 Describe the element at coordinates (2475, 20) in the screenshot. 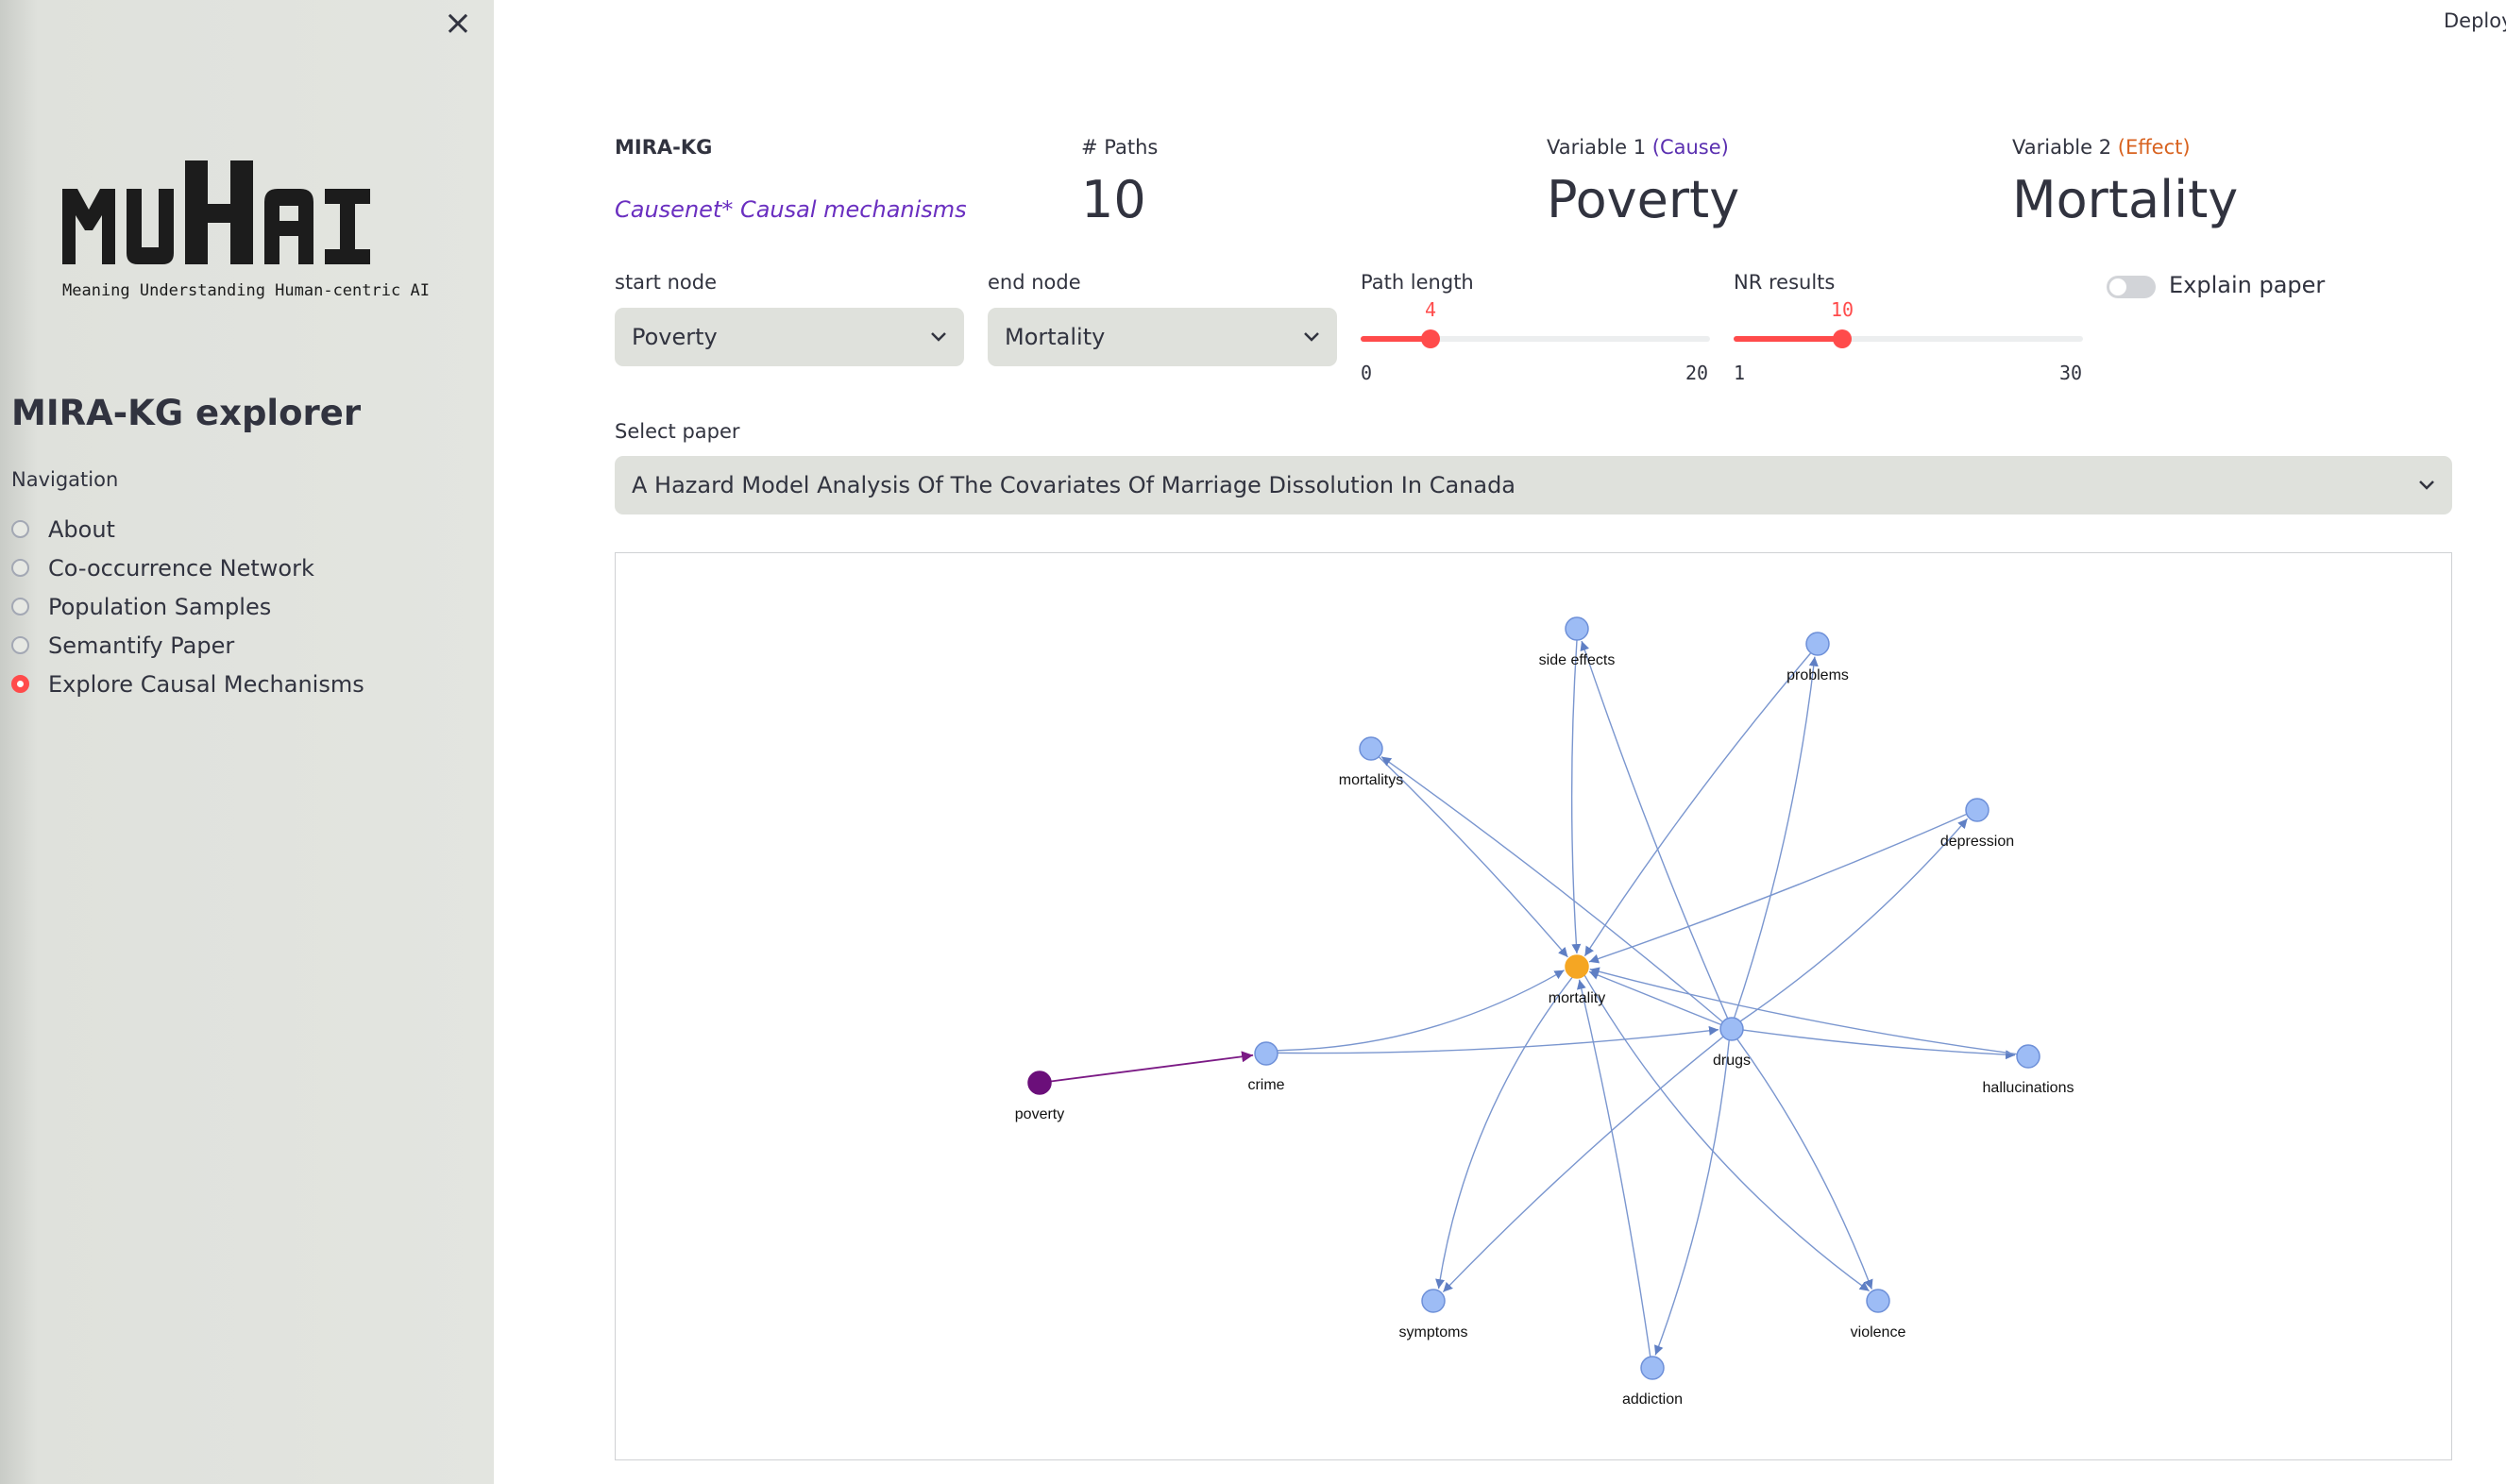

I see `deploy-button: Deploy` at that location.